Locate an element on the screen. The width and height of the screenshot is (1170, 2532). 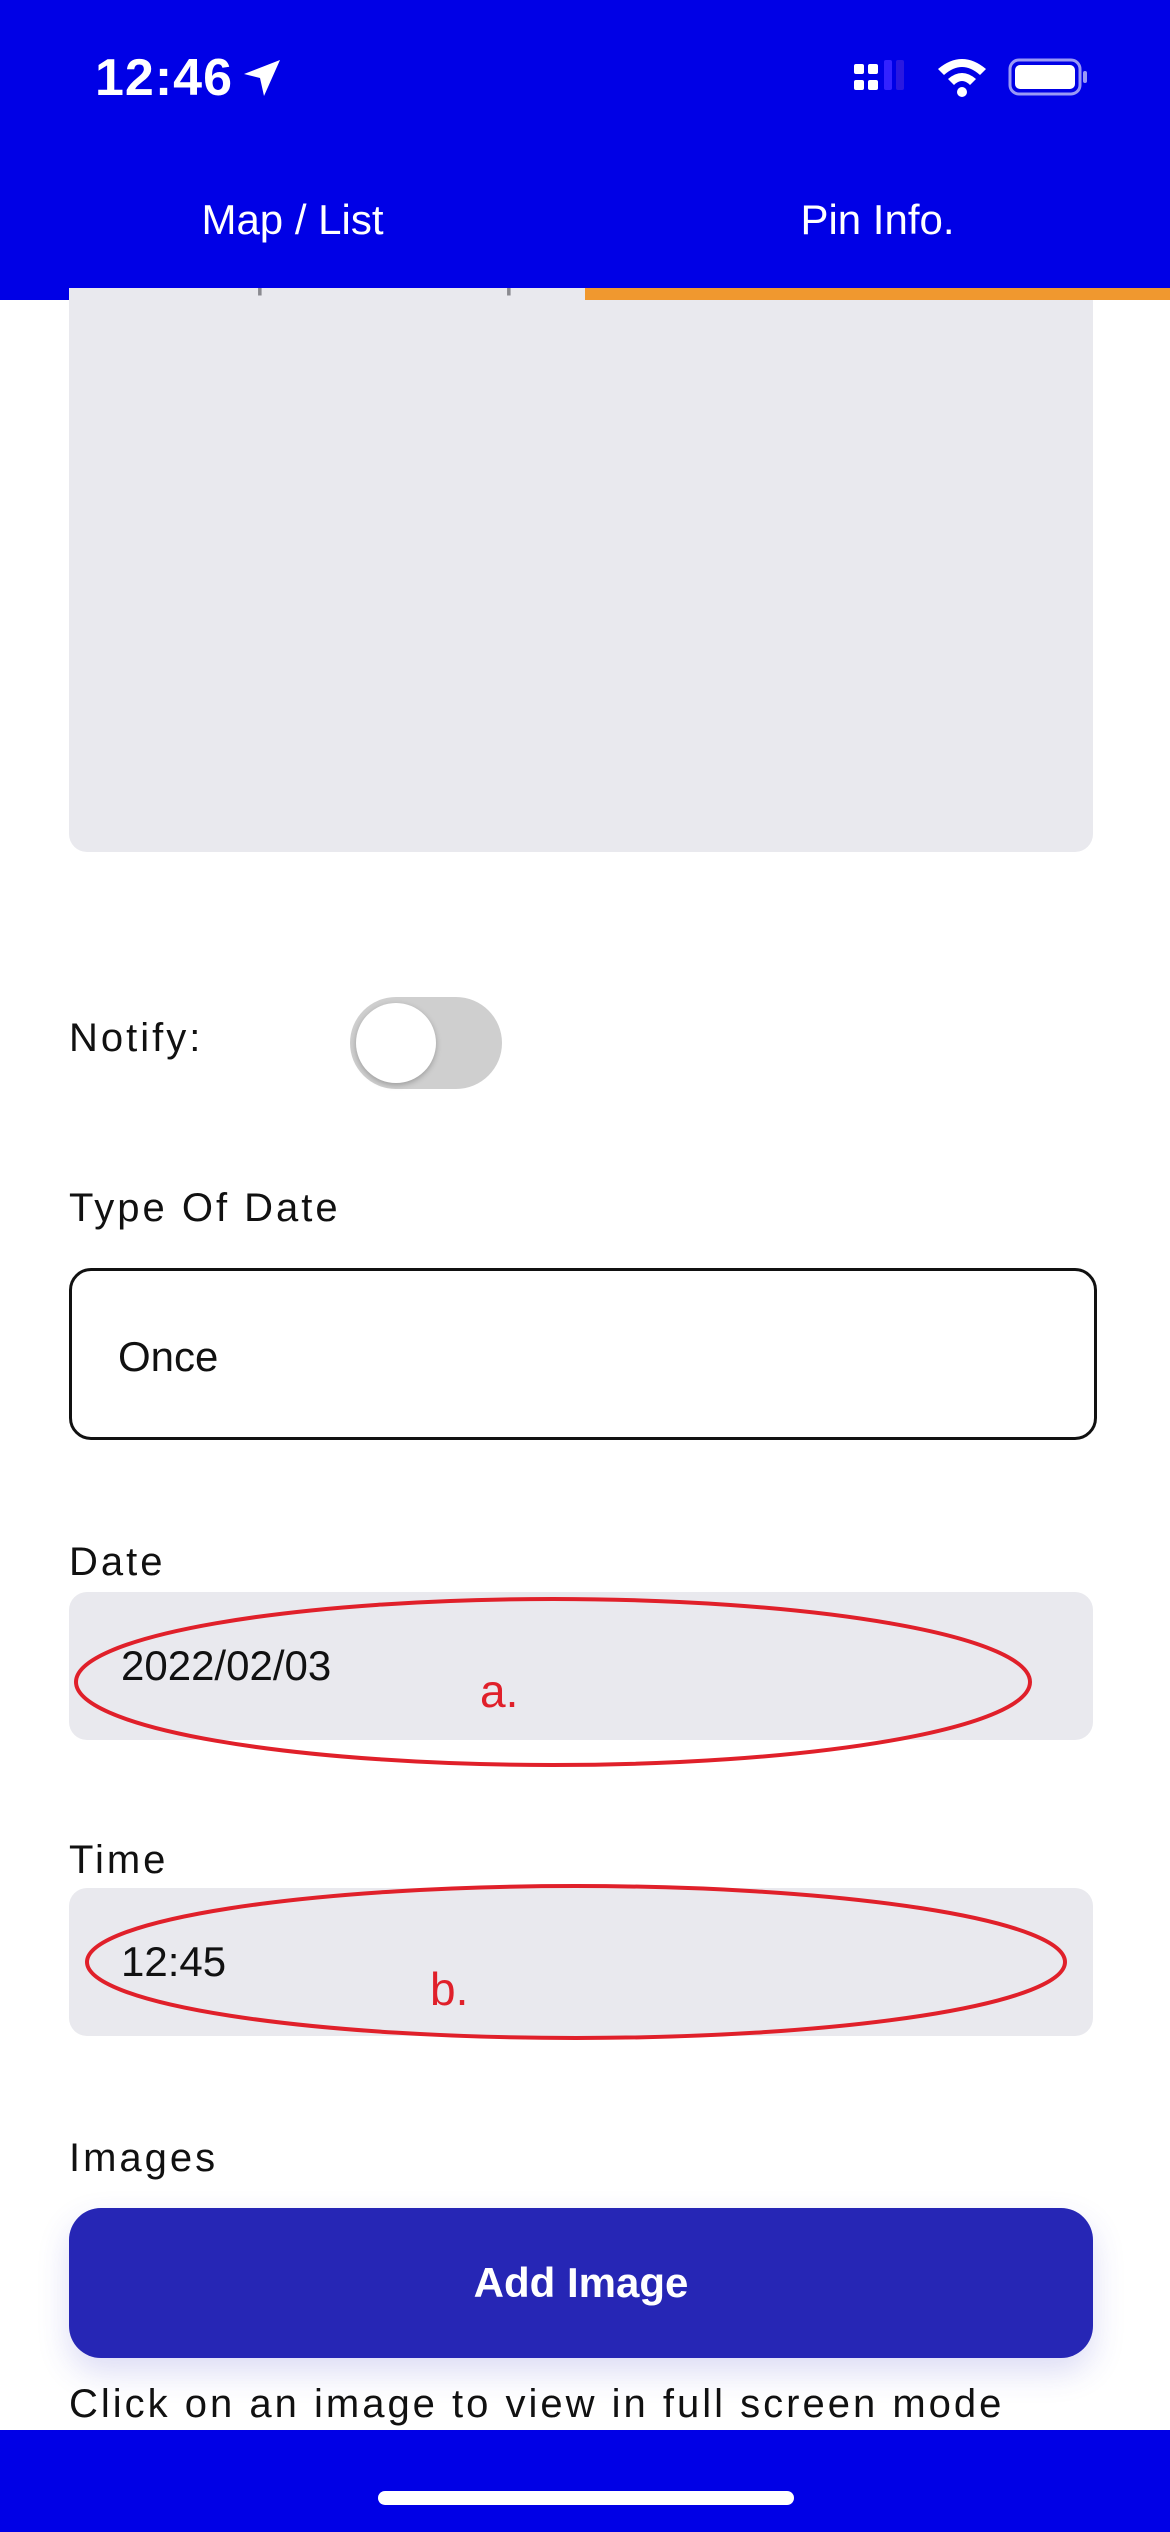
home-indicator is located at coordinates (586, 2498).